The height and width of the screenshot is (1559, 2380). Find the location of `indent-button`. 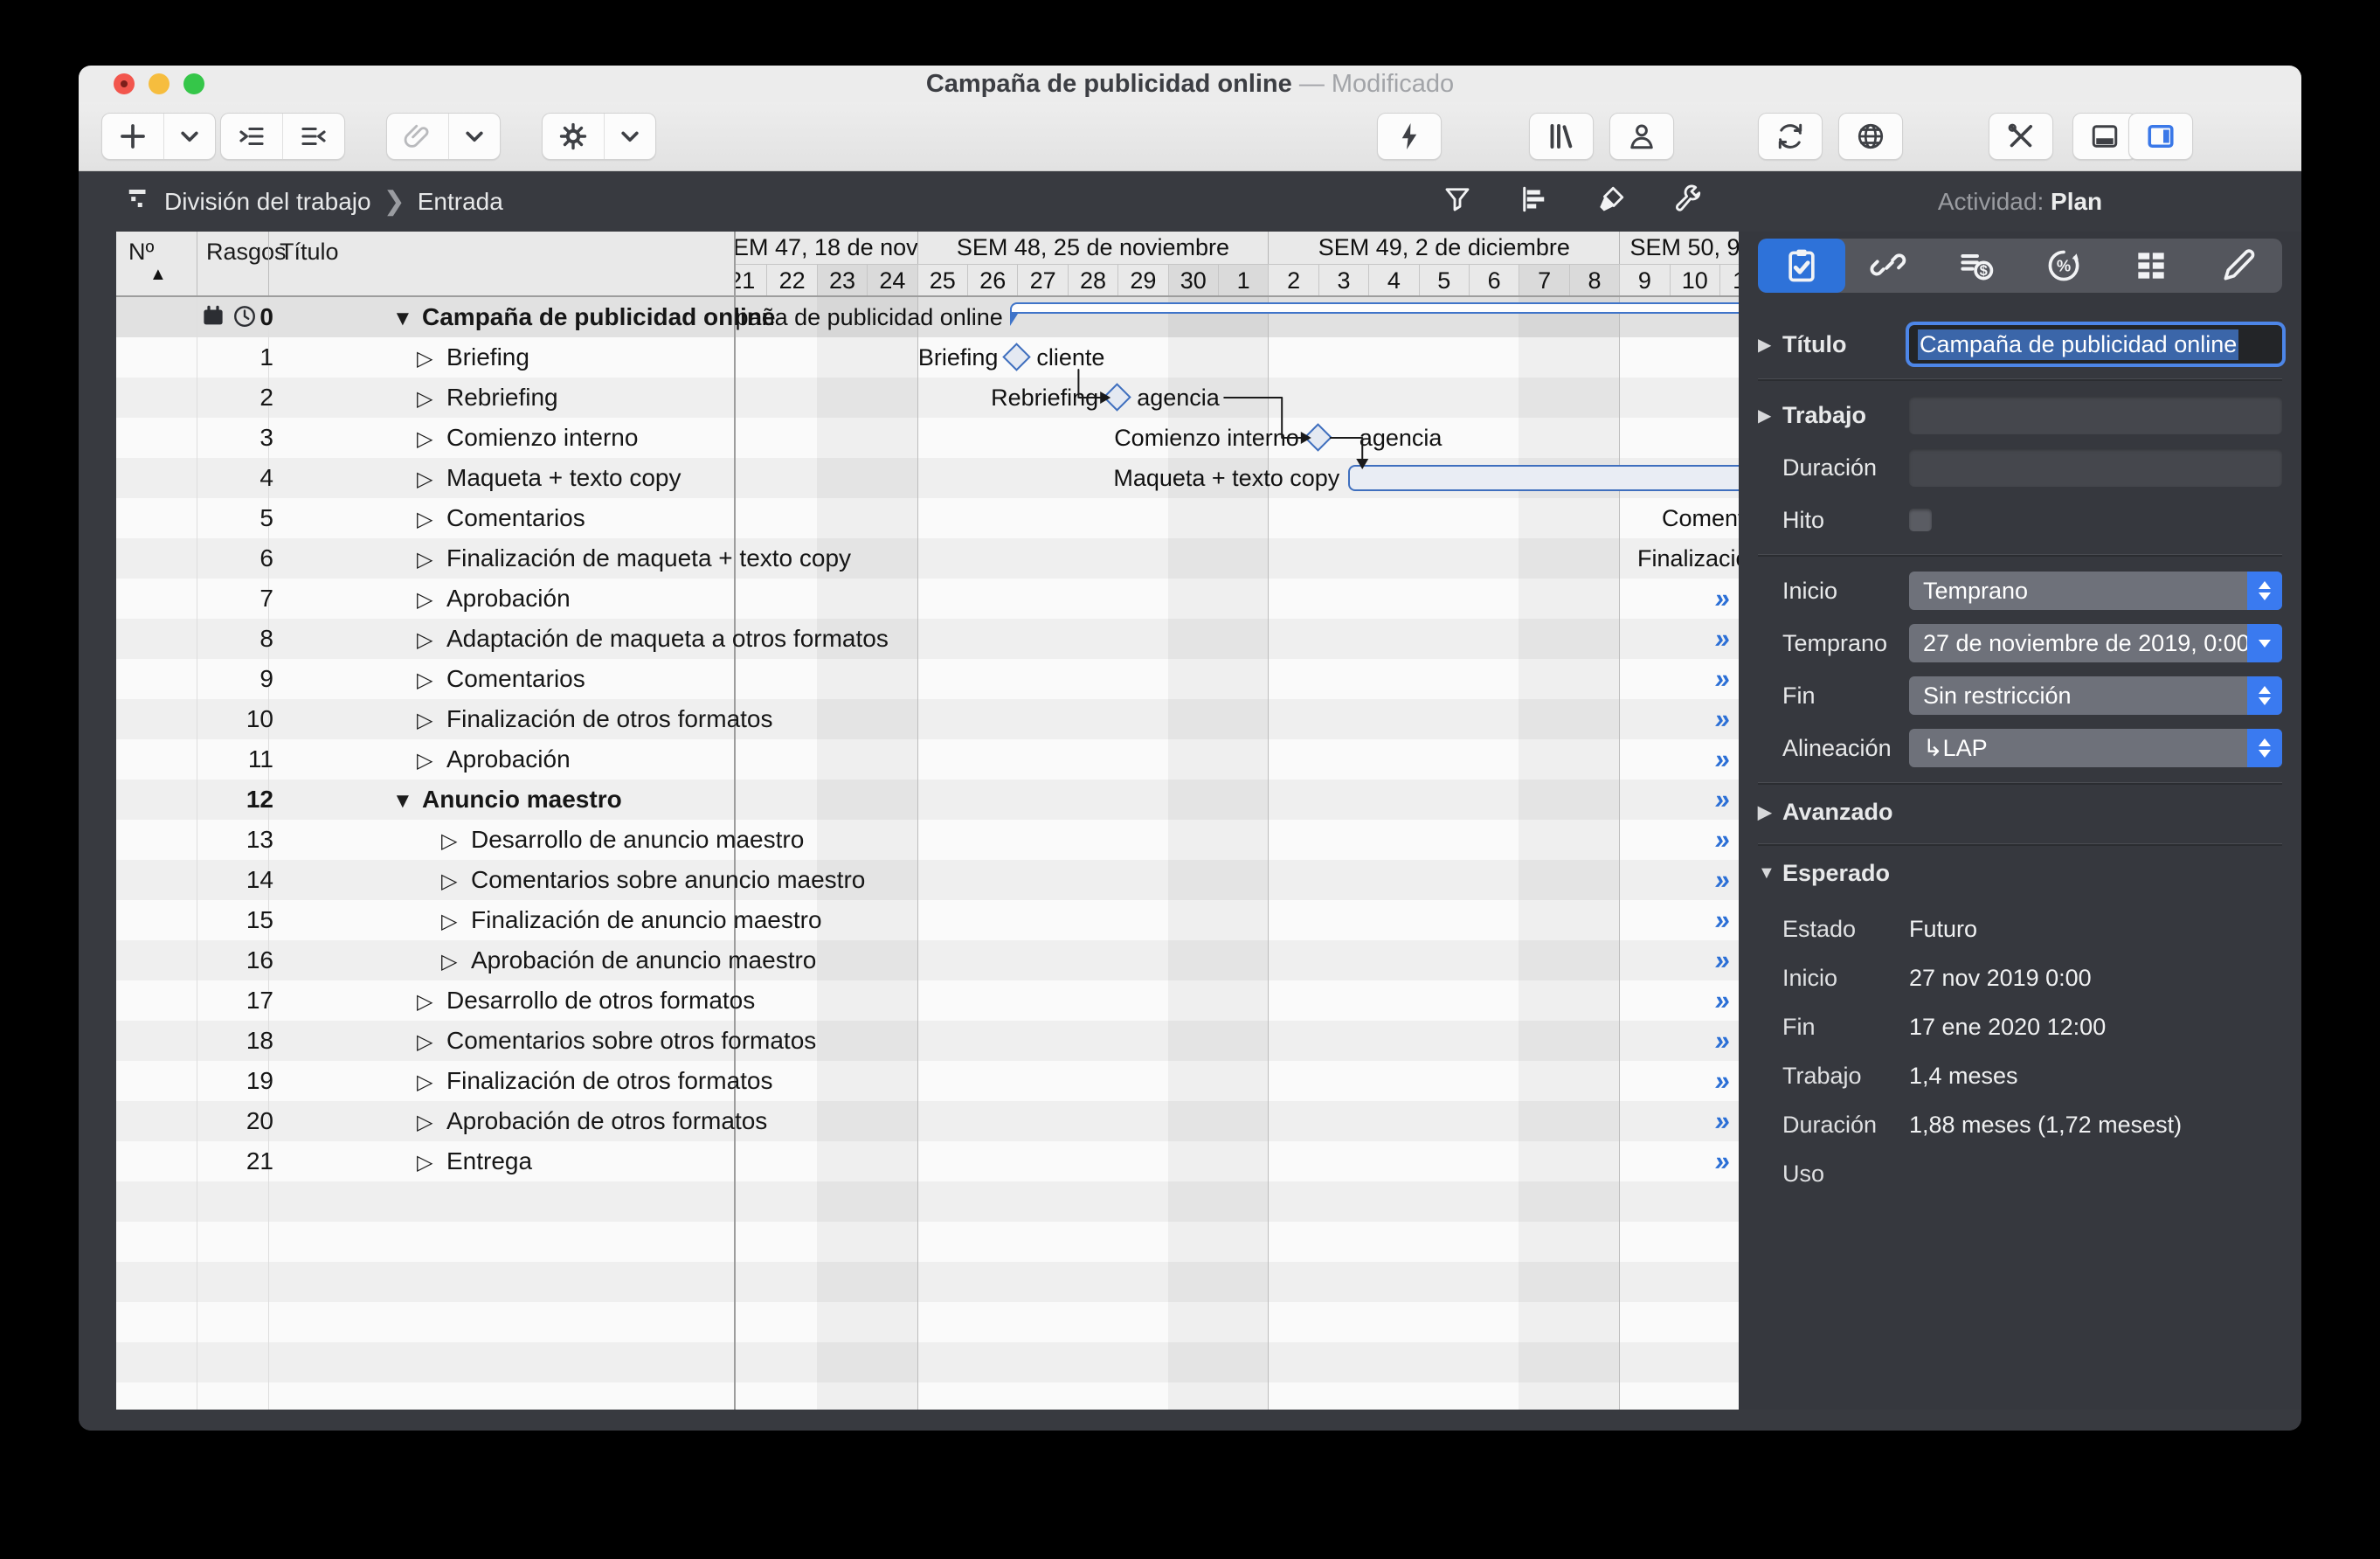

indent-button is located at coordinates (251, 136).